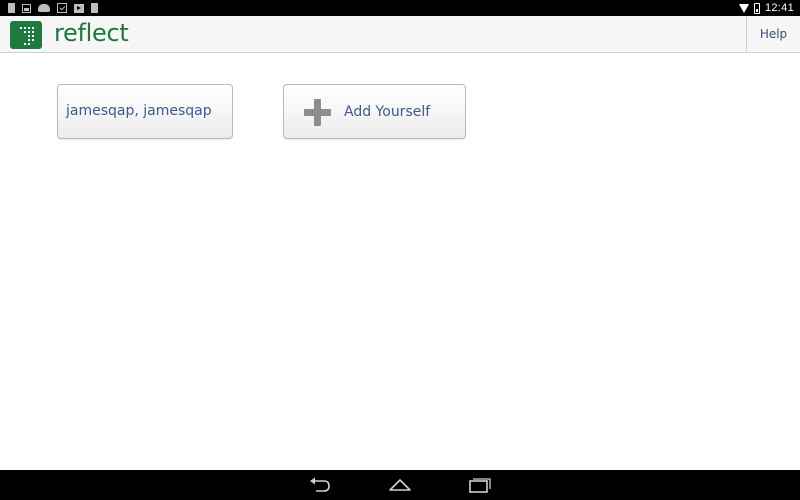 The width and height of the screenshot is (800, 500). What do you see at coordinates (756, 8) in the screenshot?
I see `battery-icon` at bounding box center [756, 8].